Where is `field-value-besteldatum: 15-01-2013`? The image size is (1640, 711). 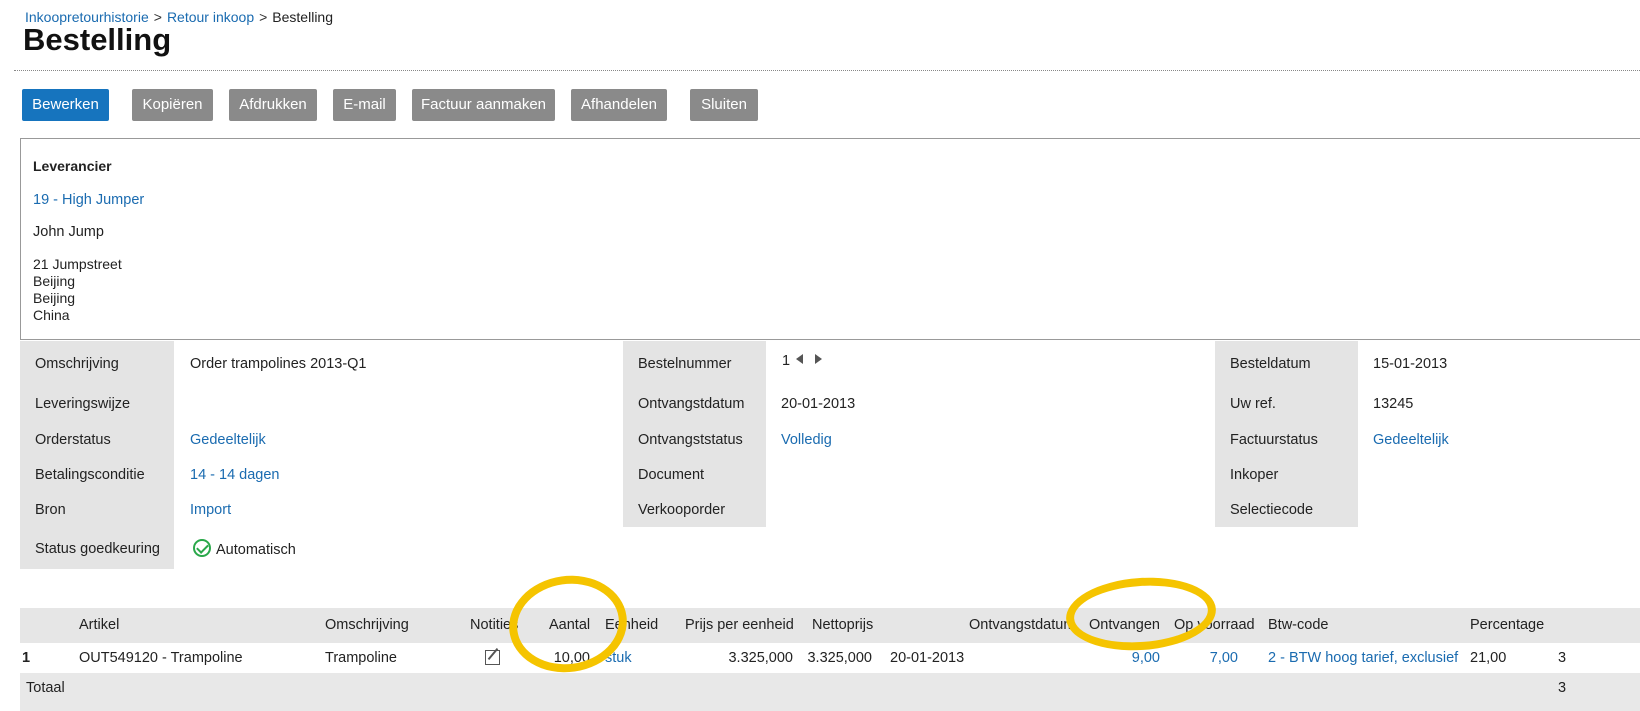 field-value-besteldatum: 15-01-2013 is located at coordinates (1410, 364).